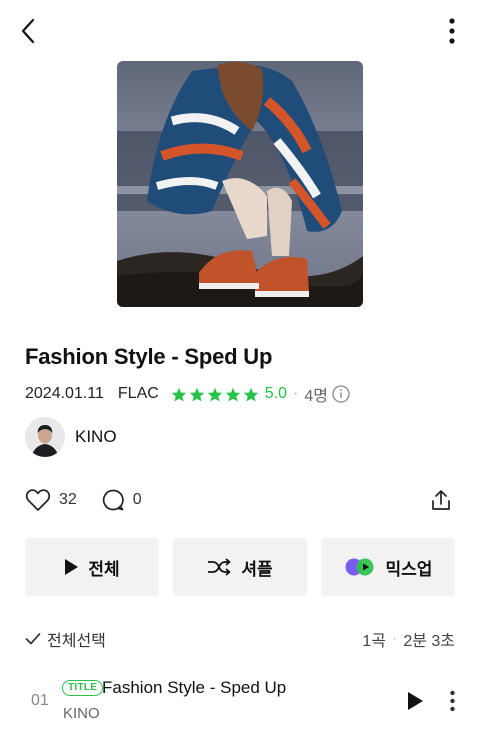  What do you see at coordinates (194, 687) in the screenshot?
I see `track-title: Fashion Style - Sped Up` at bounding box center [194, 687].